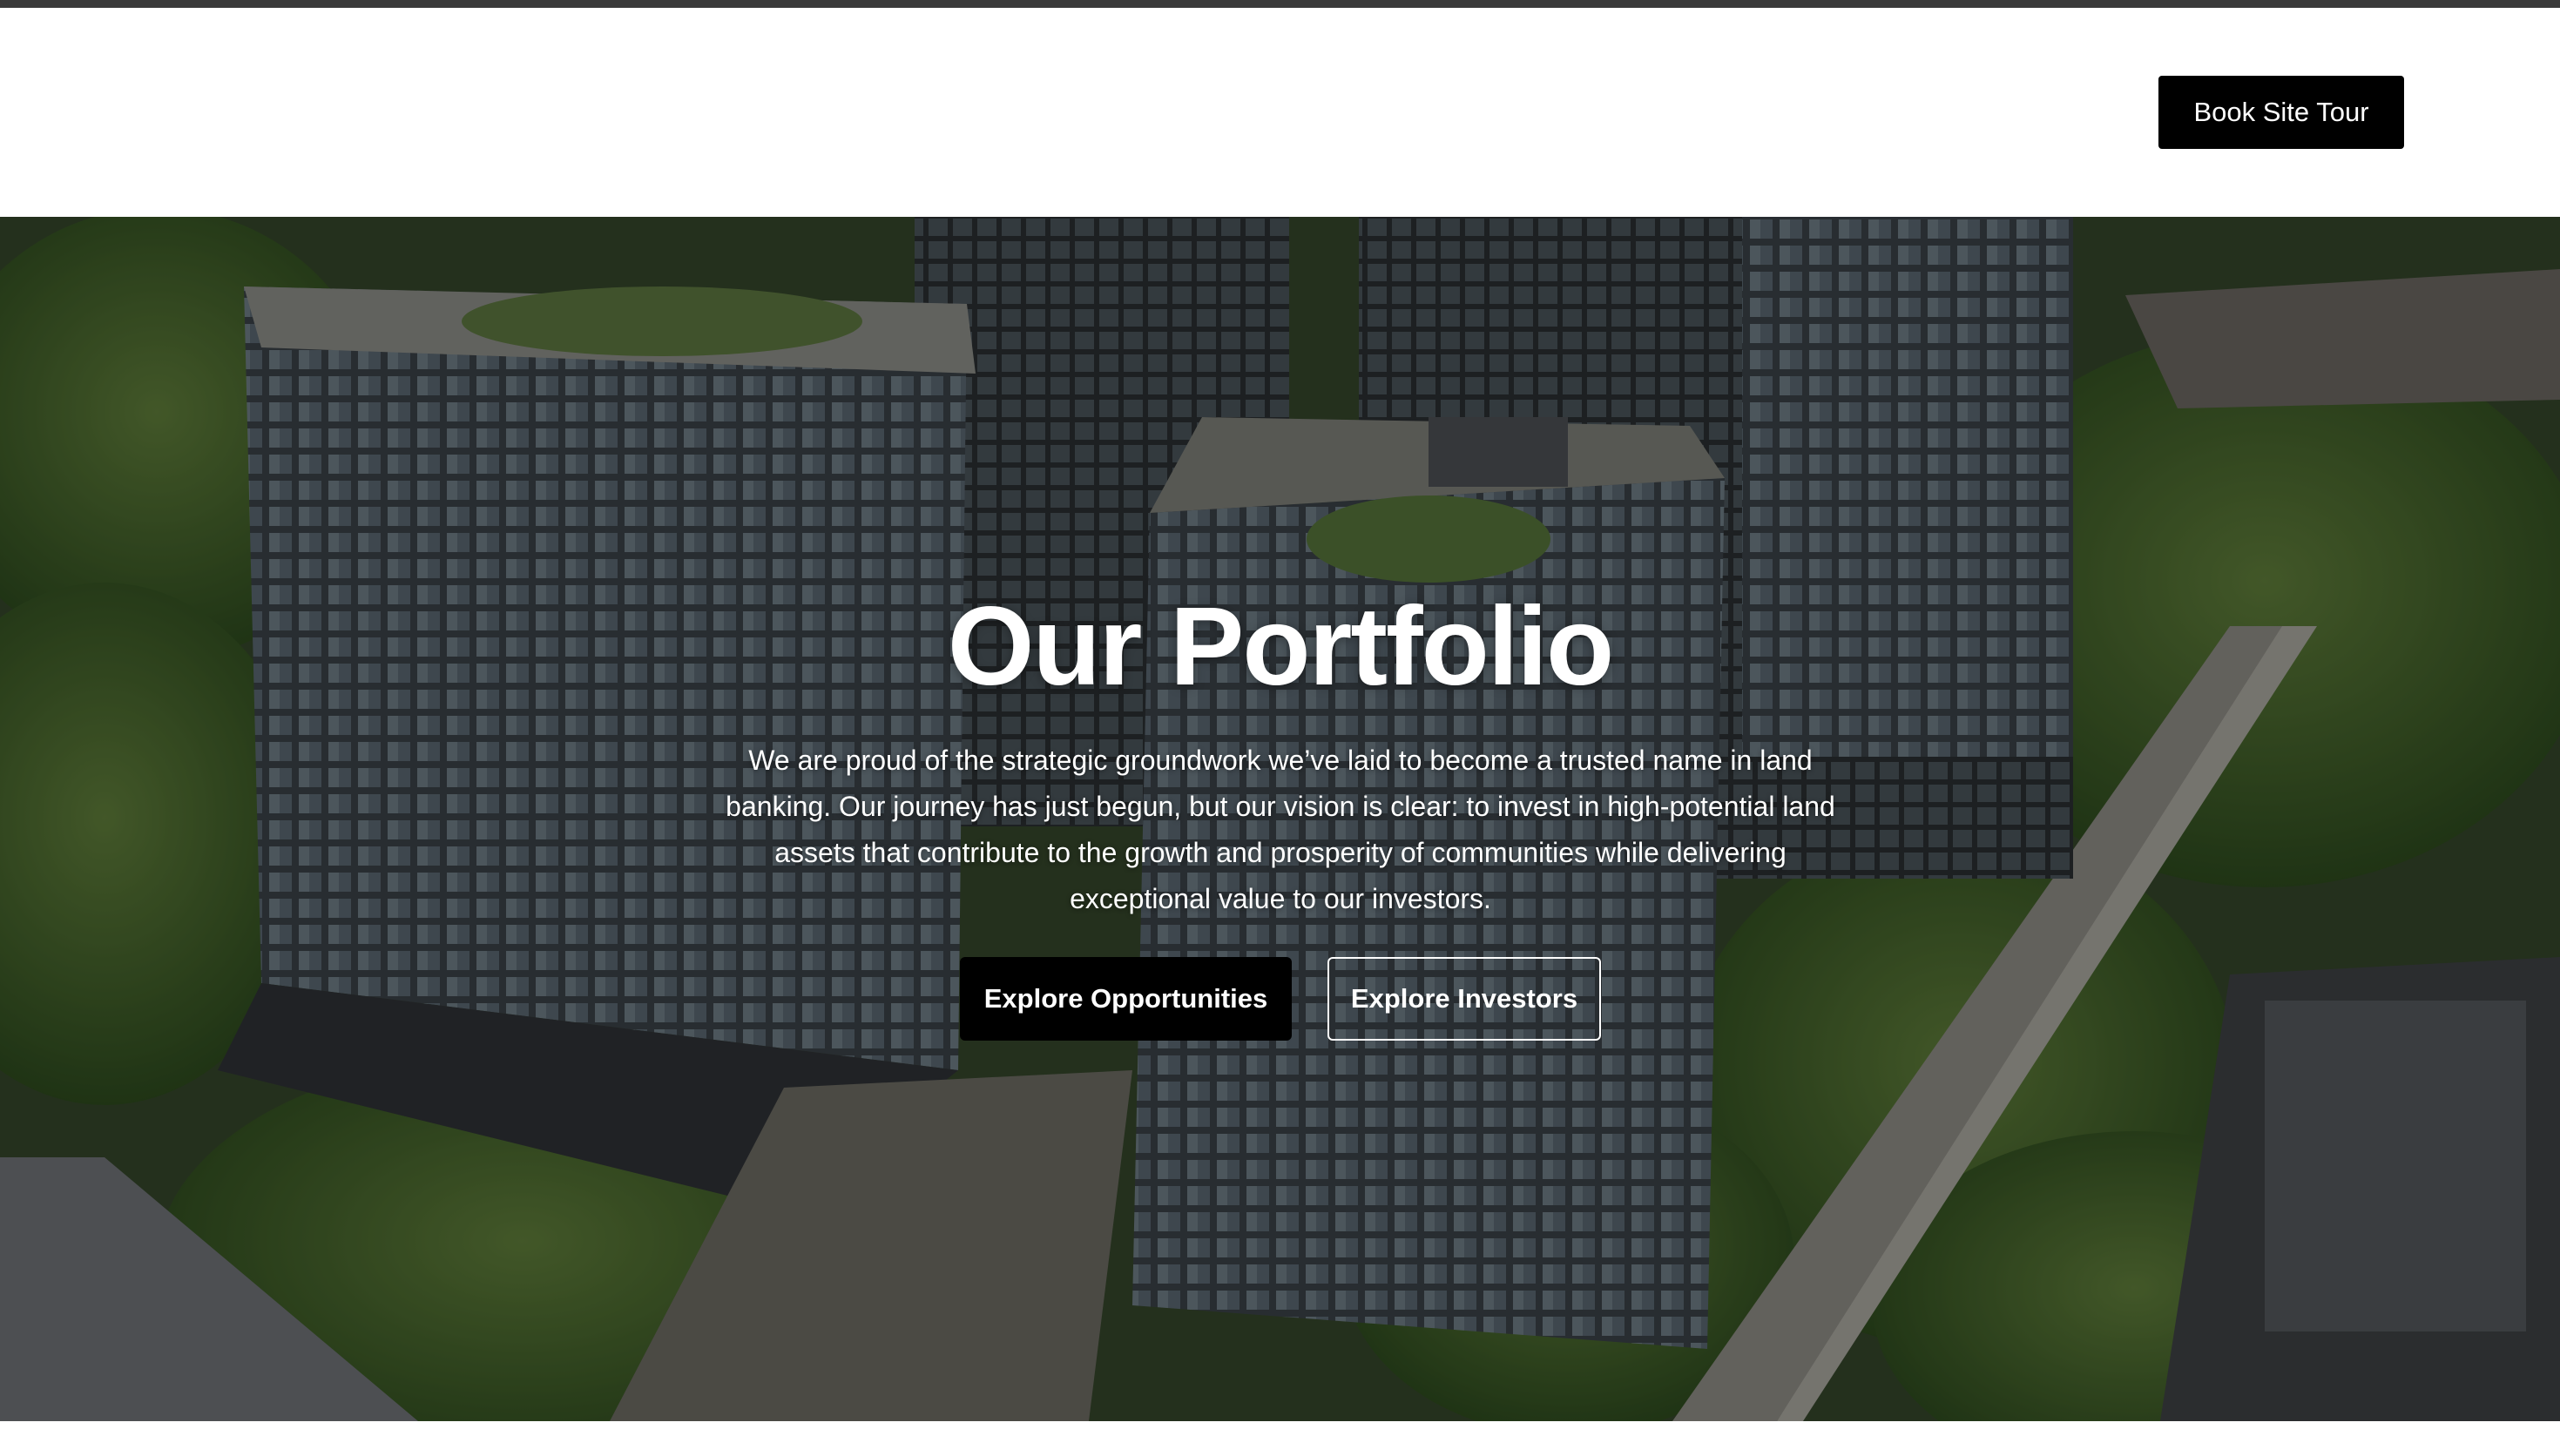 The height and width of the screenshot is (1456, 2560). What do you see at coordinates (2281, 112) in the screenshot?
I see `book-site-tour-button: Book Site Tour` at bounding box center [2281, 112].